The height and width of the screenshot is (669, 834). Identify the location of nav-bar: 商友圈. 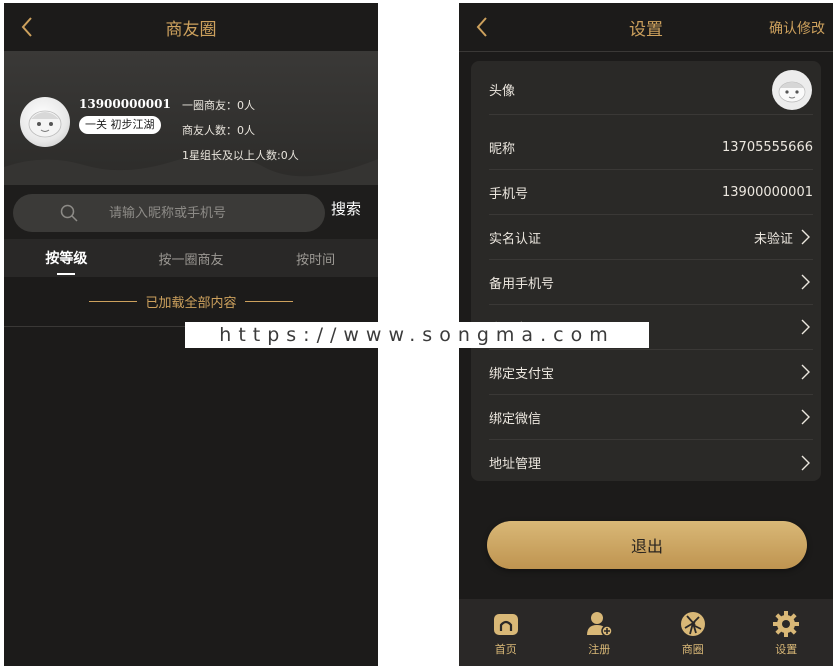
(191, 27).